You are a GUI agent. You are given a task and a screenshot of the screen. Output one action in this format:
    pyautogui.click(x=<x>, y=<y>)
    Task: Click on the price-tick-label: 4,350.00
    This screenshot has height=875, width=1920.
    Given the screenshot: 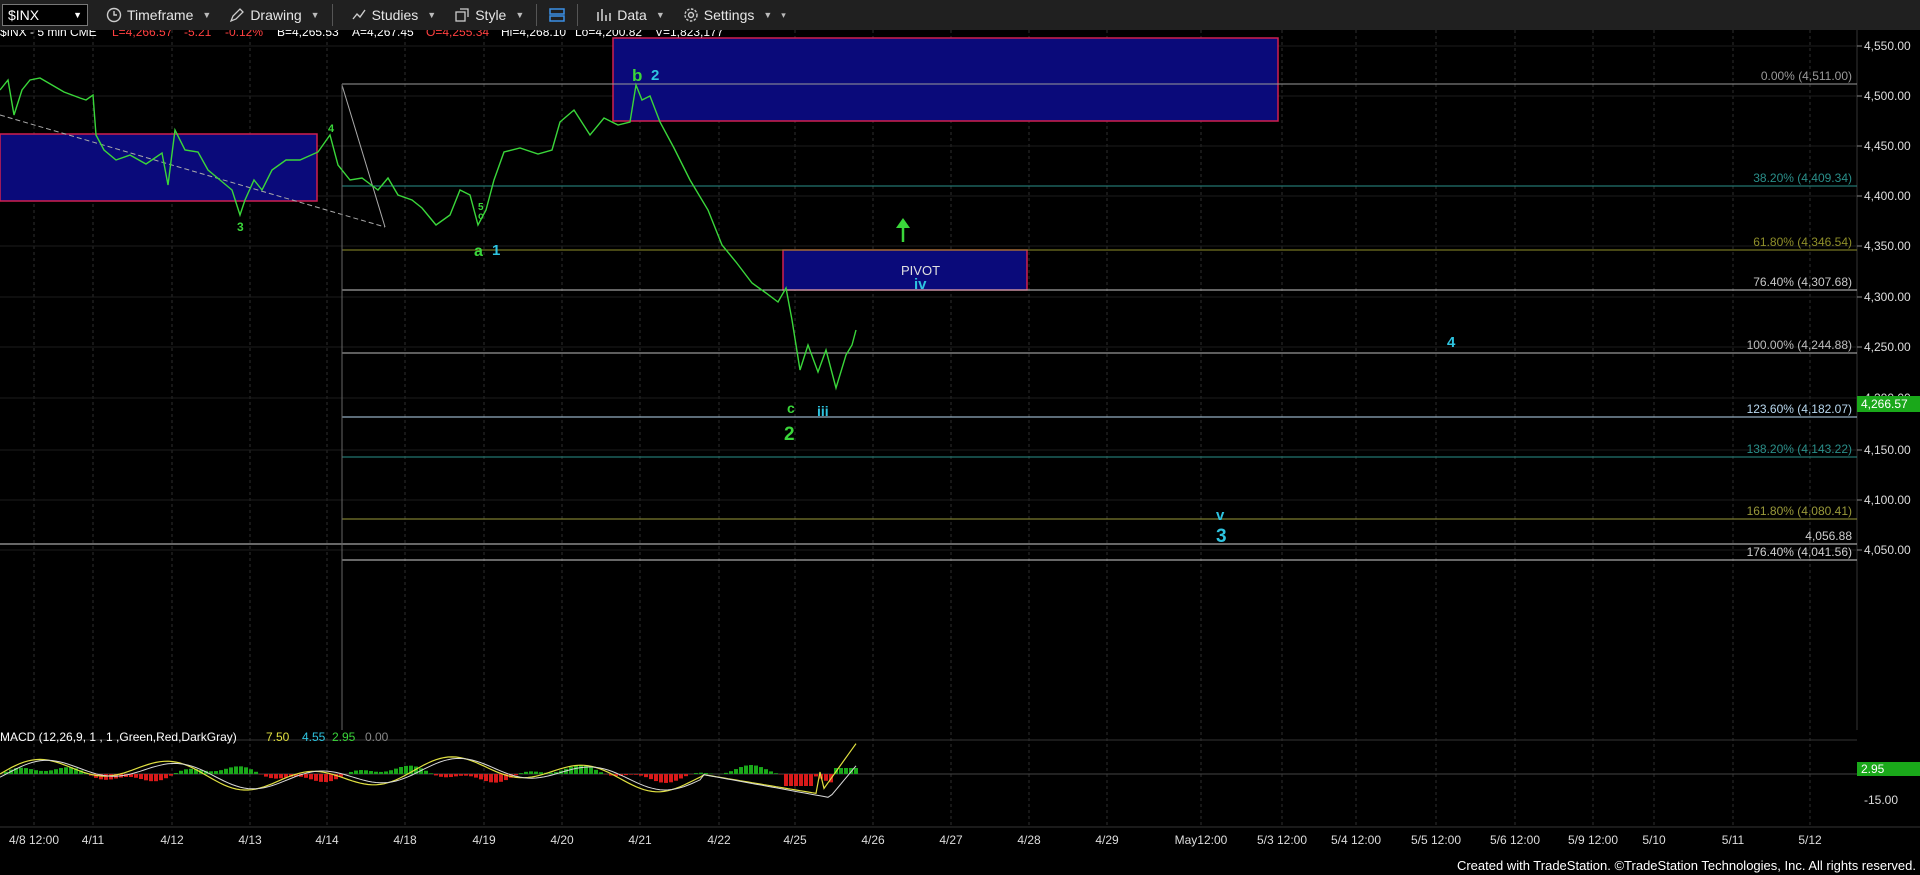 What is the action you would take?
    pyautogui.click(x=1887, y=246)
    